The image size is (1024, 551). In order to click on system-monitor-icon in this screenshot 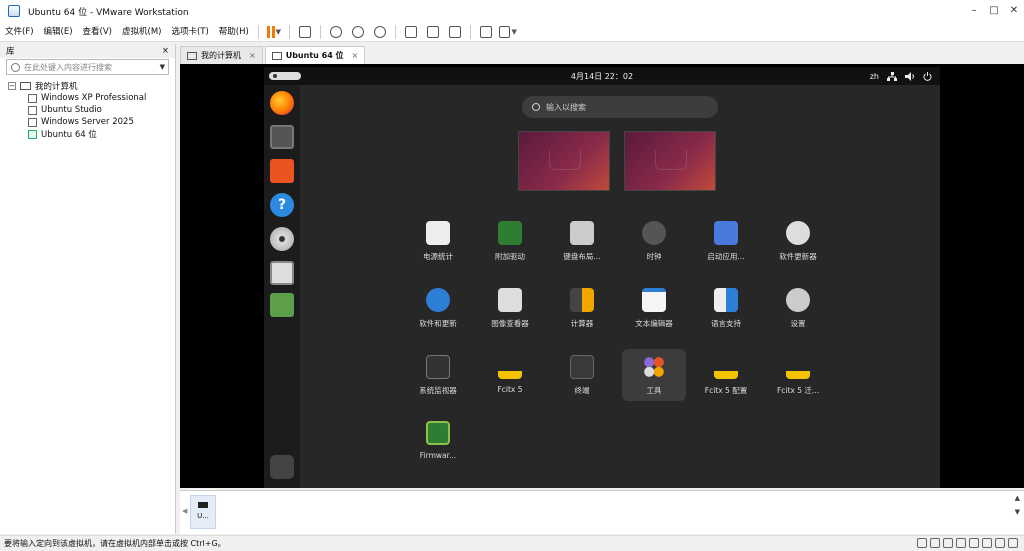, I will do `click(438, 367)`.